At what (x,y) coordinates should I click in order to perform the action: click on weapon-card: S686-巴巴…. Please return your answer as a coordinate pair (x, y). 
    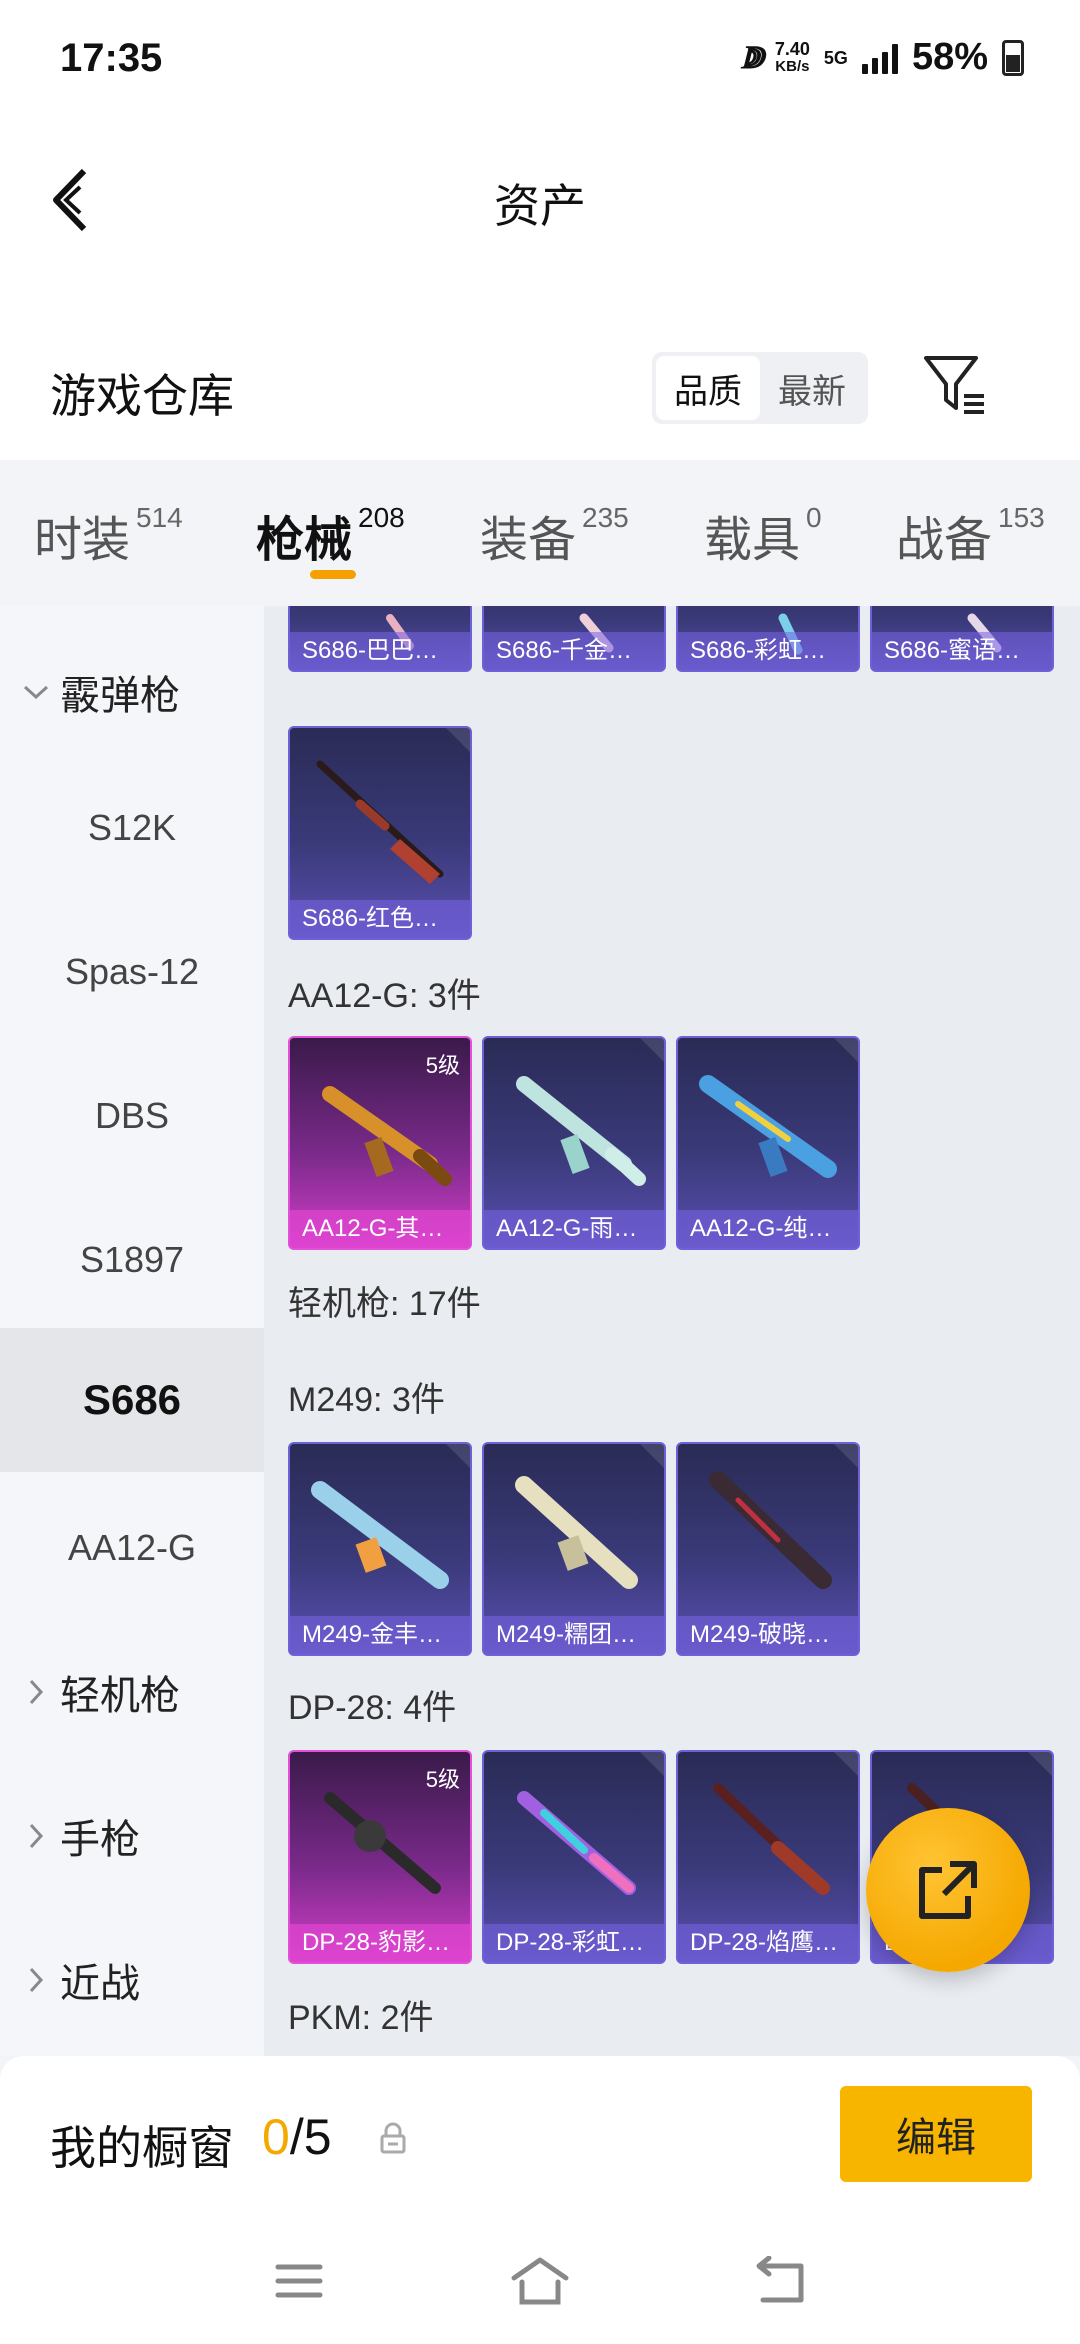
    Looking at the image, I should click on (380, 639).